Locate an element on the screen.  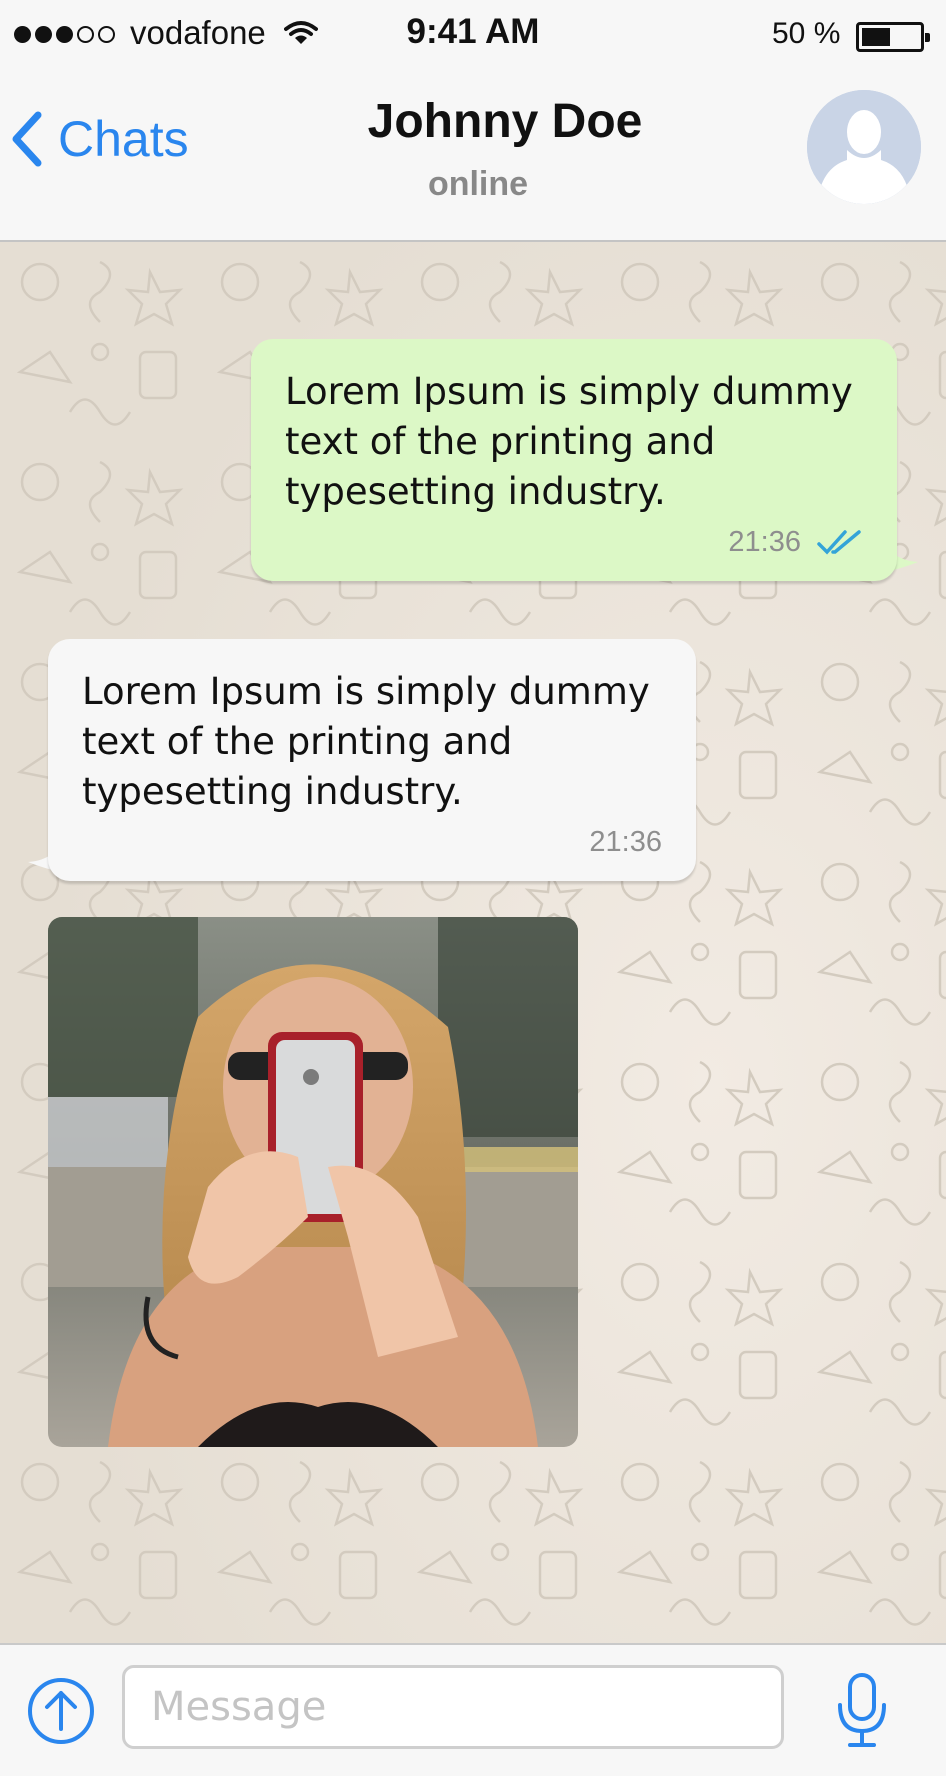
message-composer is located at coordinates (473, 1709).